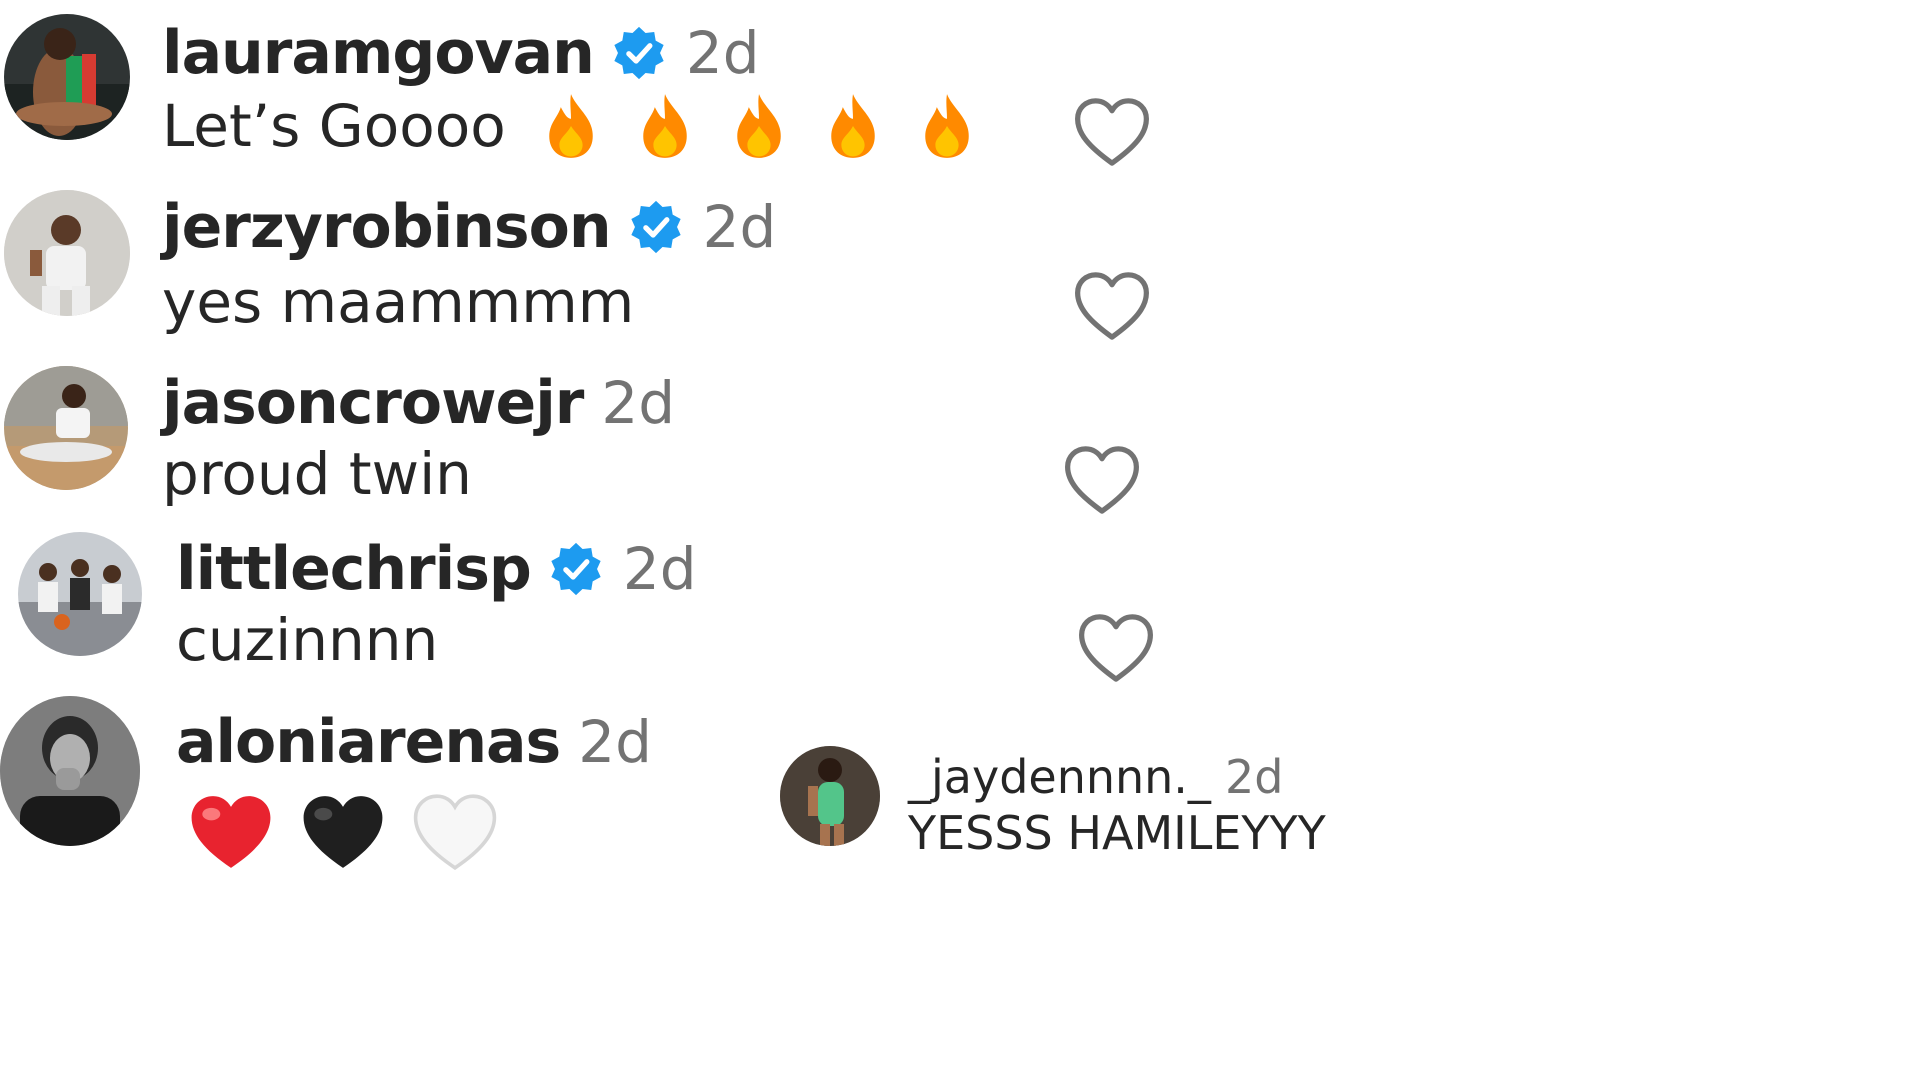  I want to click on comment-header: littlechrisp 2d, so click(436, 569).